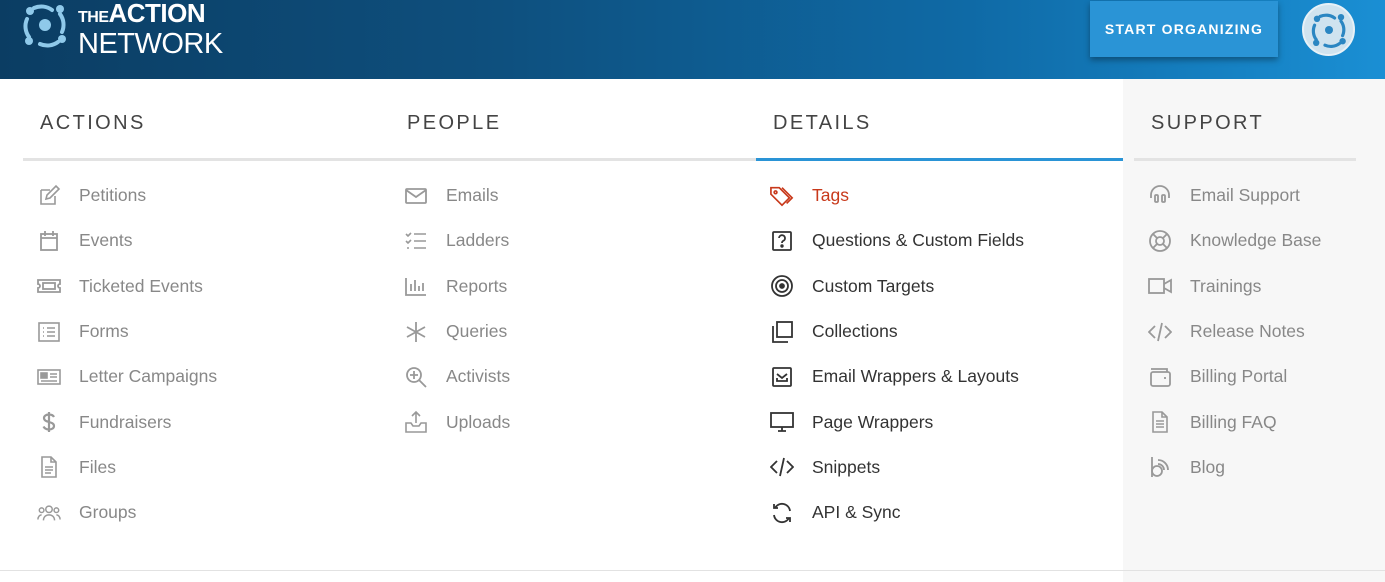 This screenshot has width=1385, height=582. Describe the element at coordinates (472, 195) in the screenshot. I see `menu-item-label: Emails` at that location.